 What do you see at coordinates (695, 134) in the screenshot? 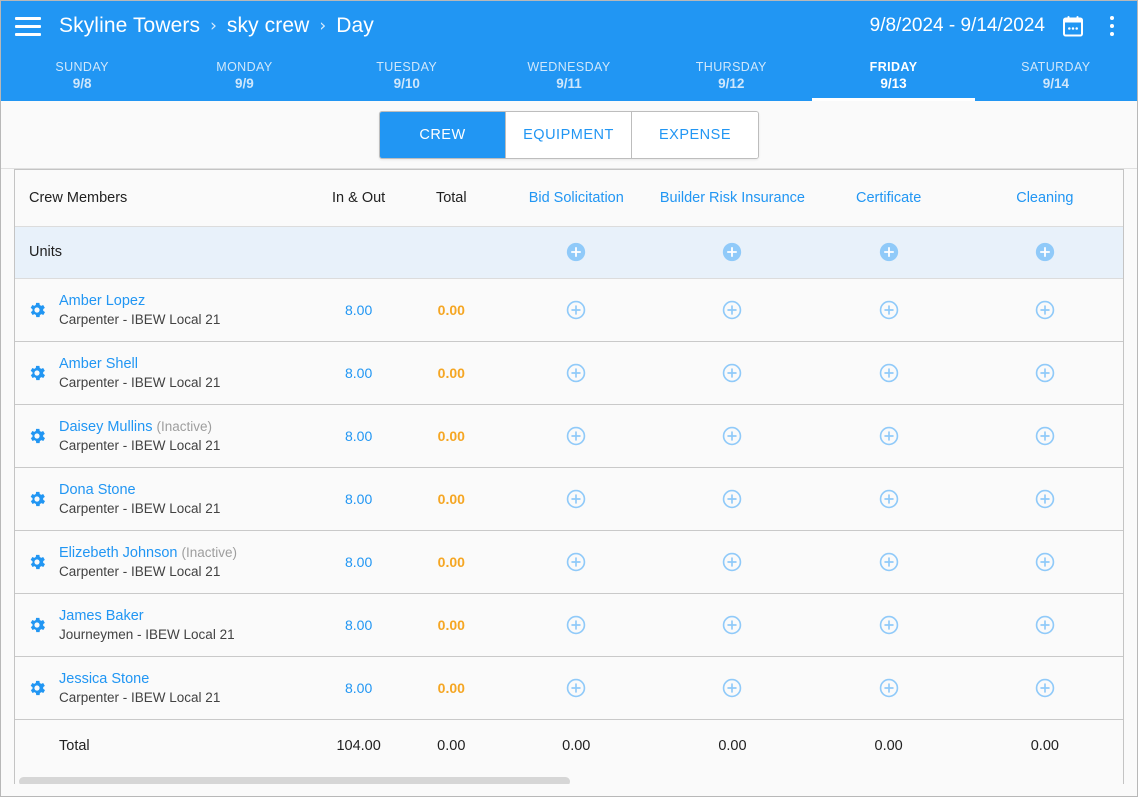
I see `tab-expense: EXPENSE` at bounding box center [695, 134].